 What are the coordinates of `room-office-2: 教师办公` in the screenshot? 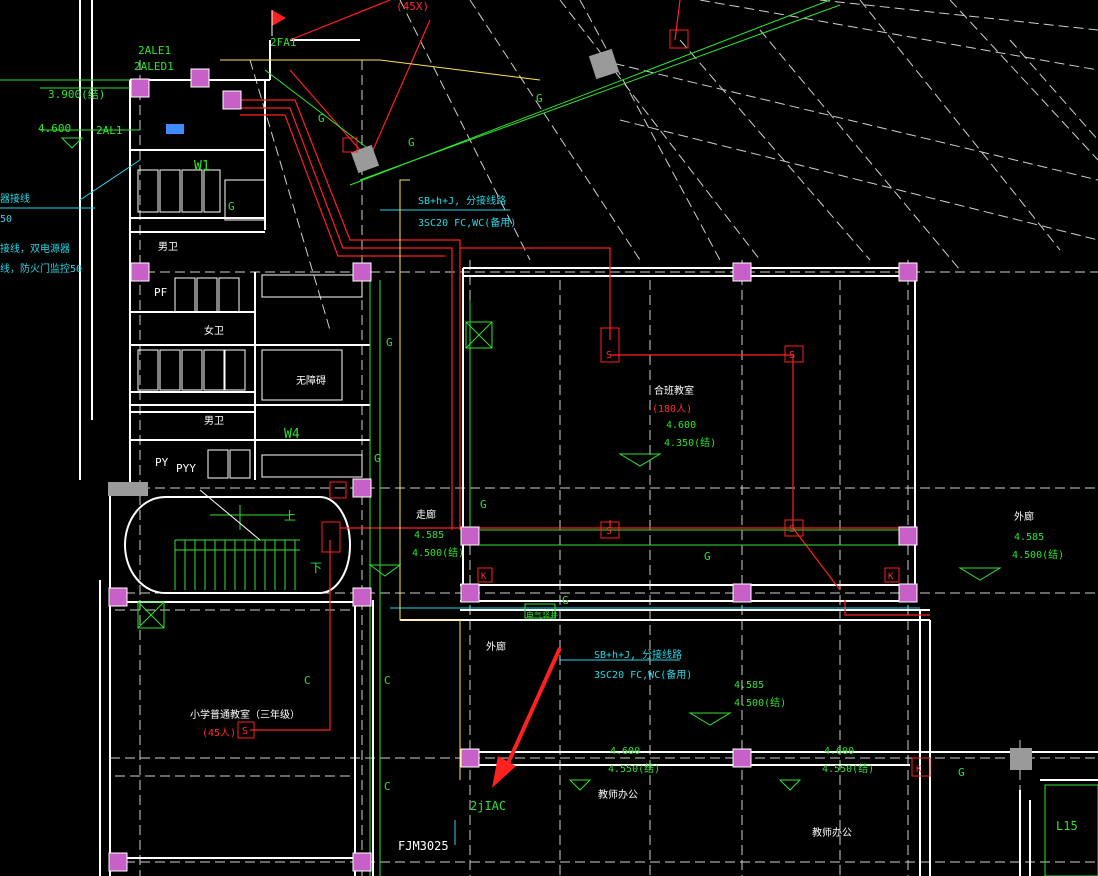 It's located at (832, 832).